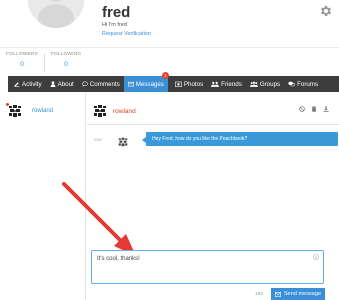 This screenshot has height=300, width=339. I want to click on message-compose-box: It's cool, thanks!, so click(207, 267).